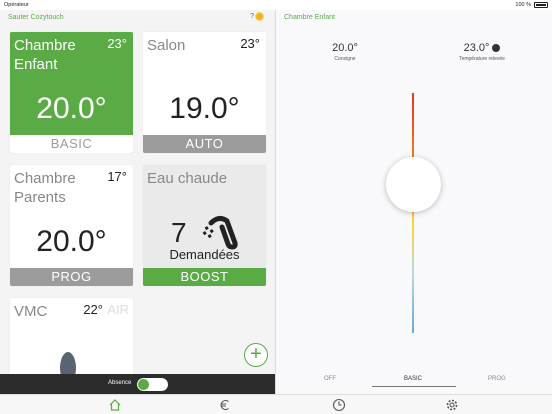 The image size is (552, 414). Describe the element at coordinates (45, 55) in the screenshot. I see `tile-name: Chambre Enfant` at that location.